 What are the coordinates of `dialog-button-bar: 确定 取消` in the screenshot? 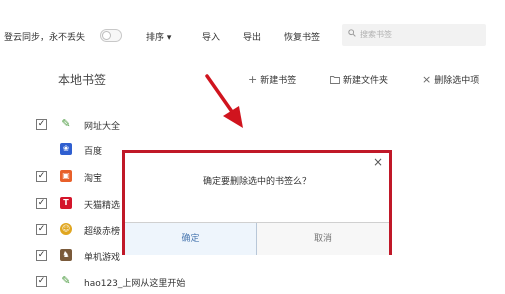 It's located at (257, 238).